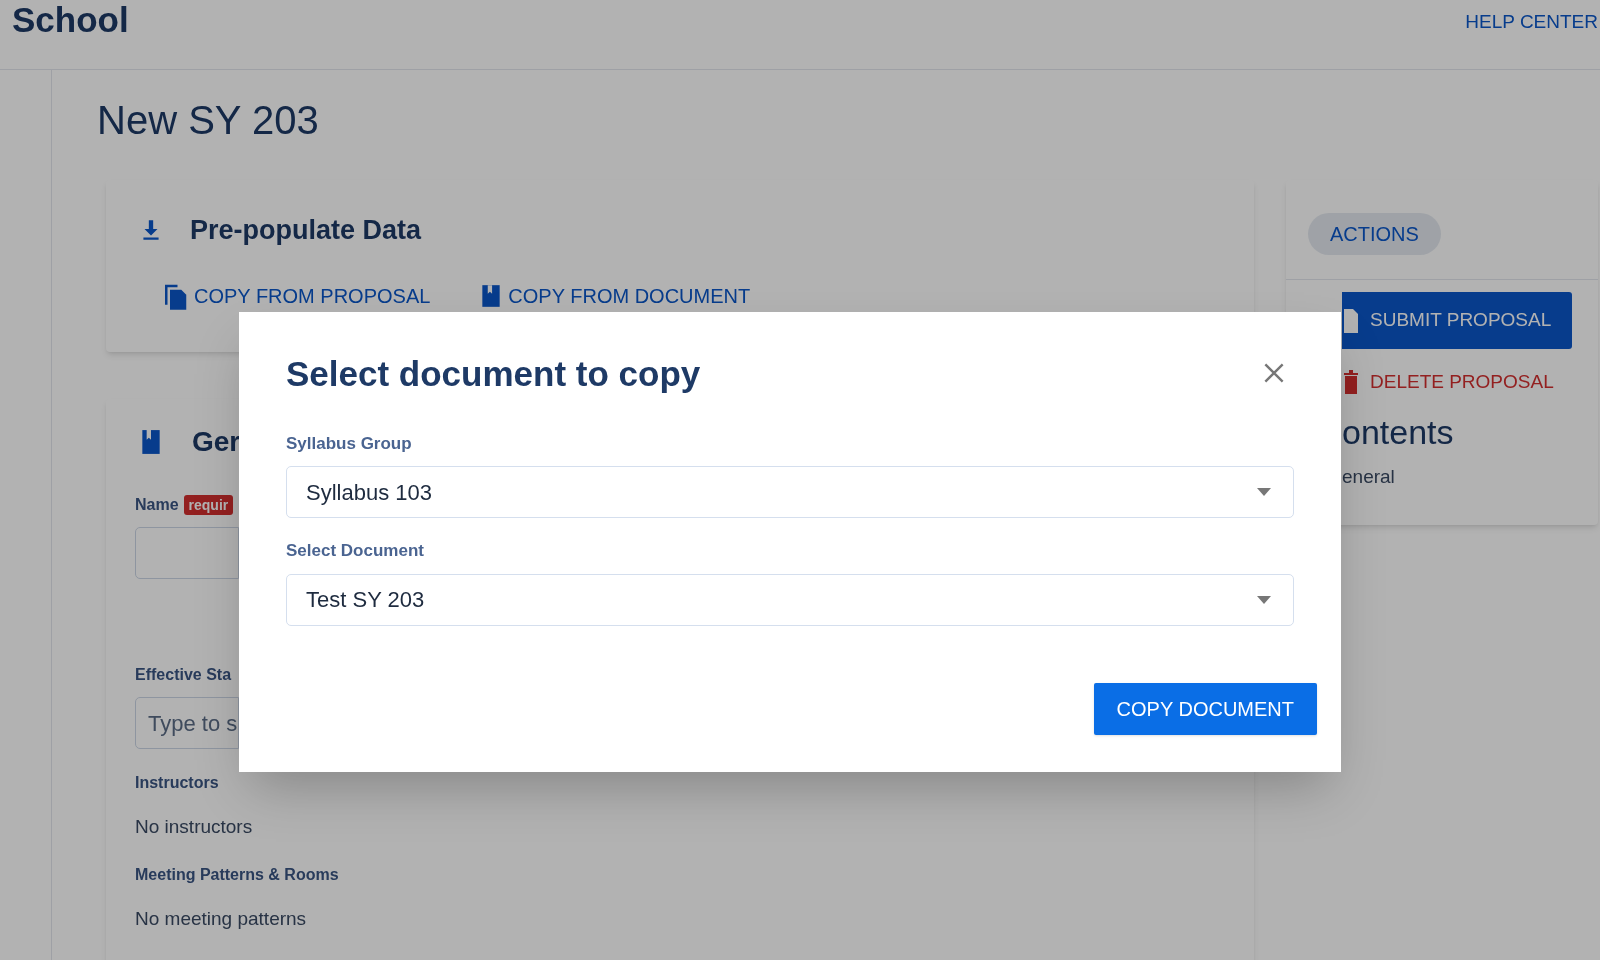 The height and width of the screenshot is (960, 1600). Describe the element at coordinates (355, 551) in the screenshot. I see `field-label: Select Document` at that location.